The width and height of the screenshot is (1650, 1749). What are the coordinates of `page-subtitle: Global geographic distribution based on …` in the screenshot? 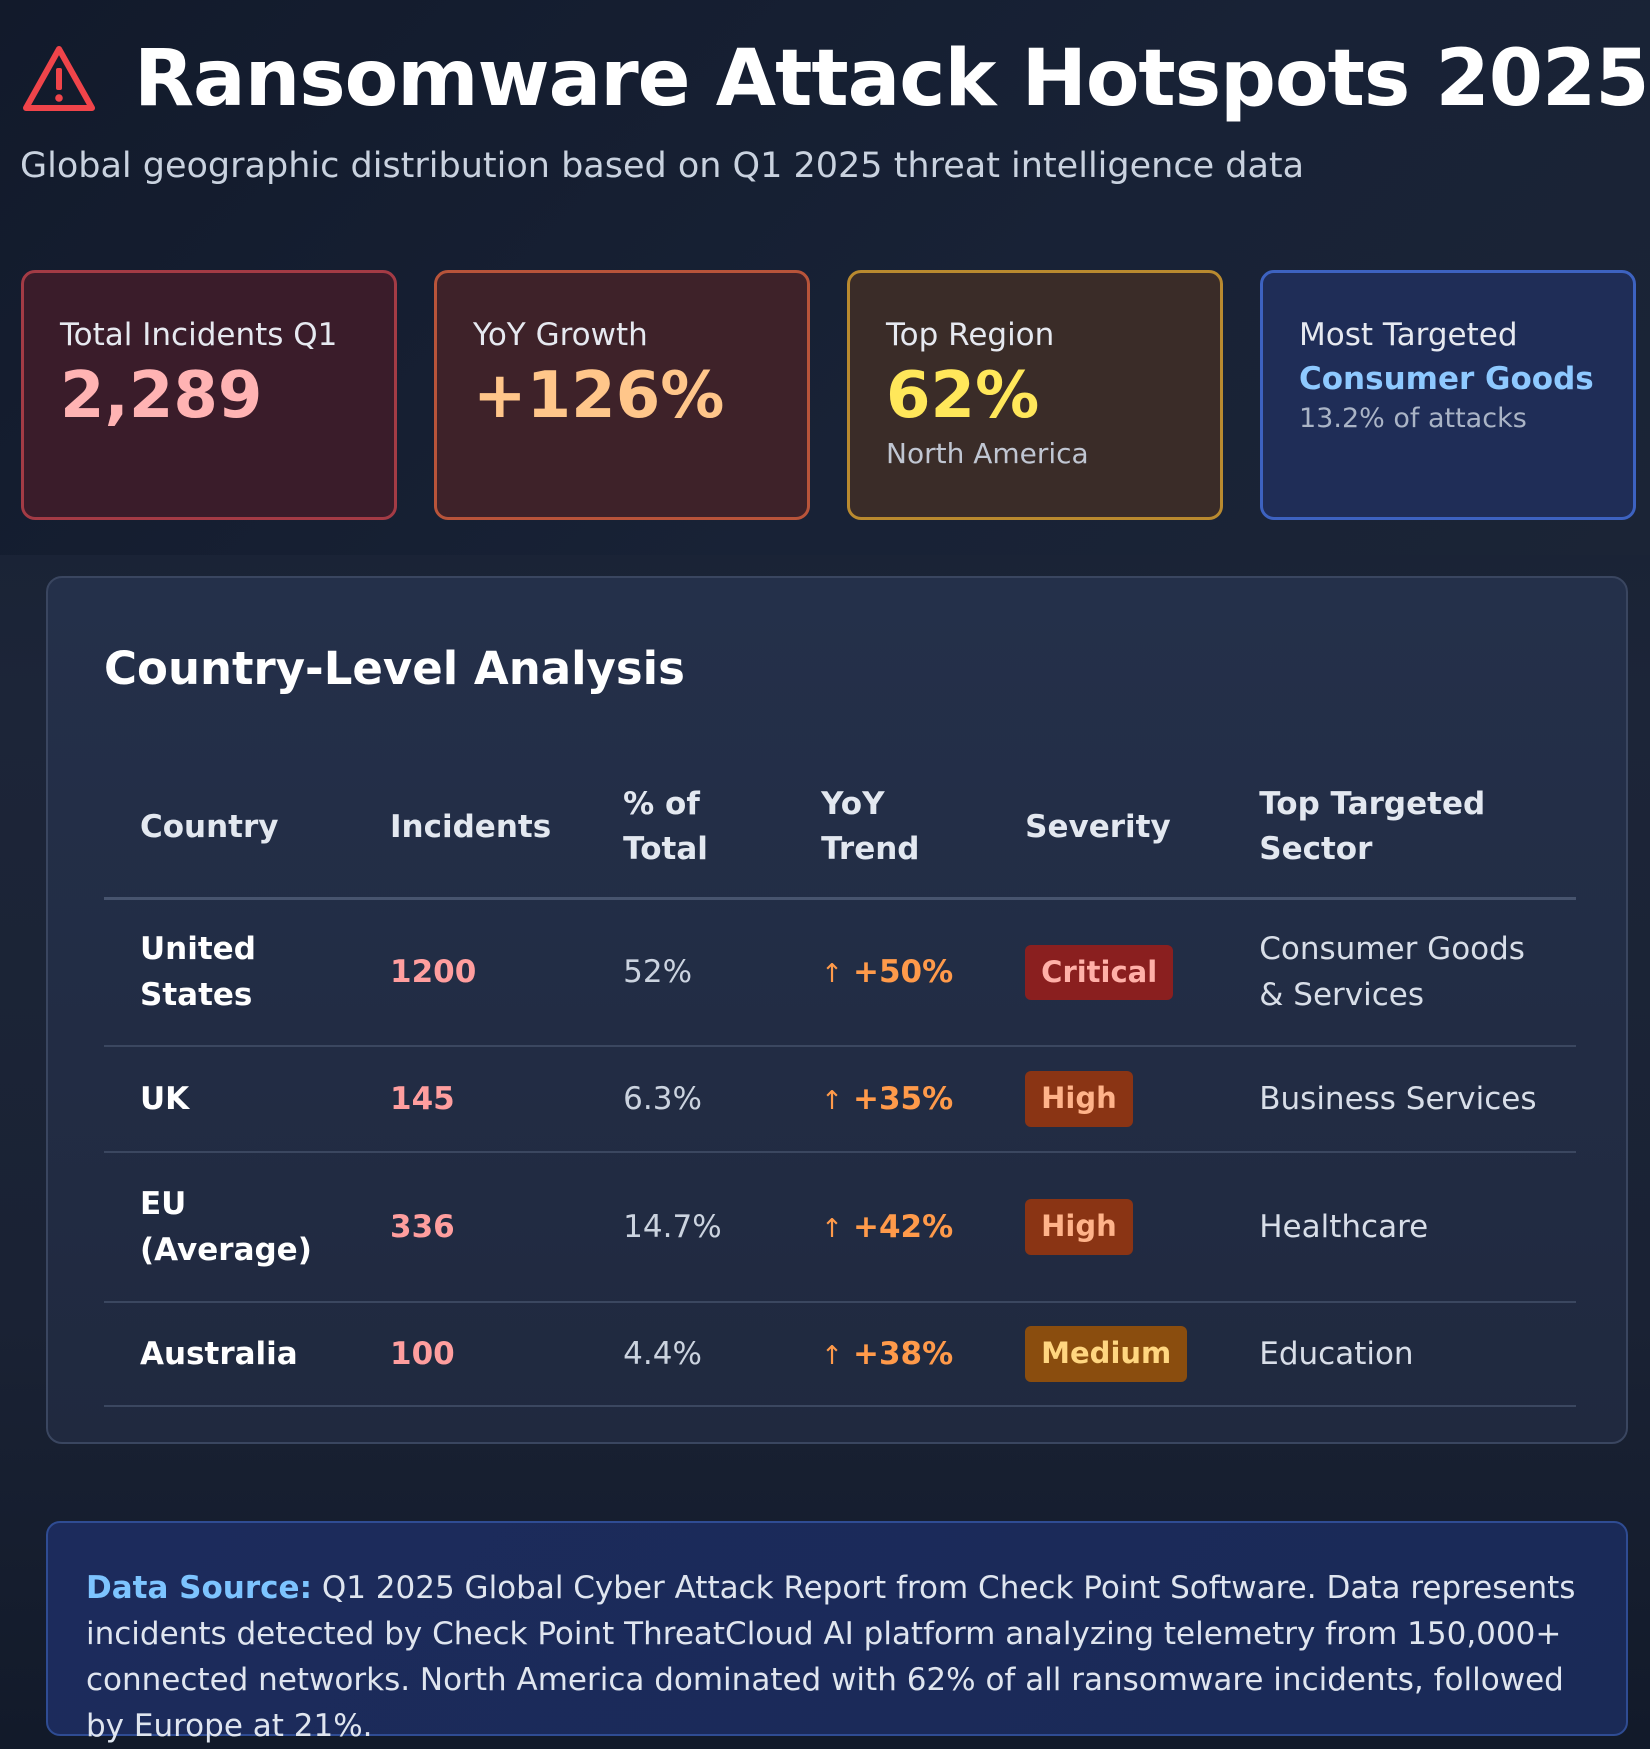 It's located at (662, 166).